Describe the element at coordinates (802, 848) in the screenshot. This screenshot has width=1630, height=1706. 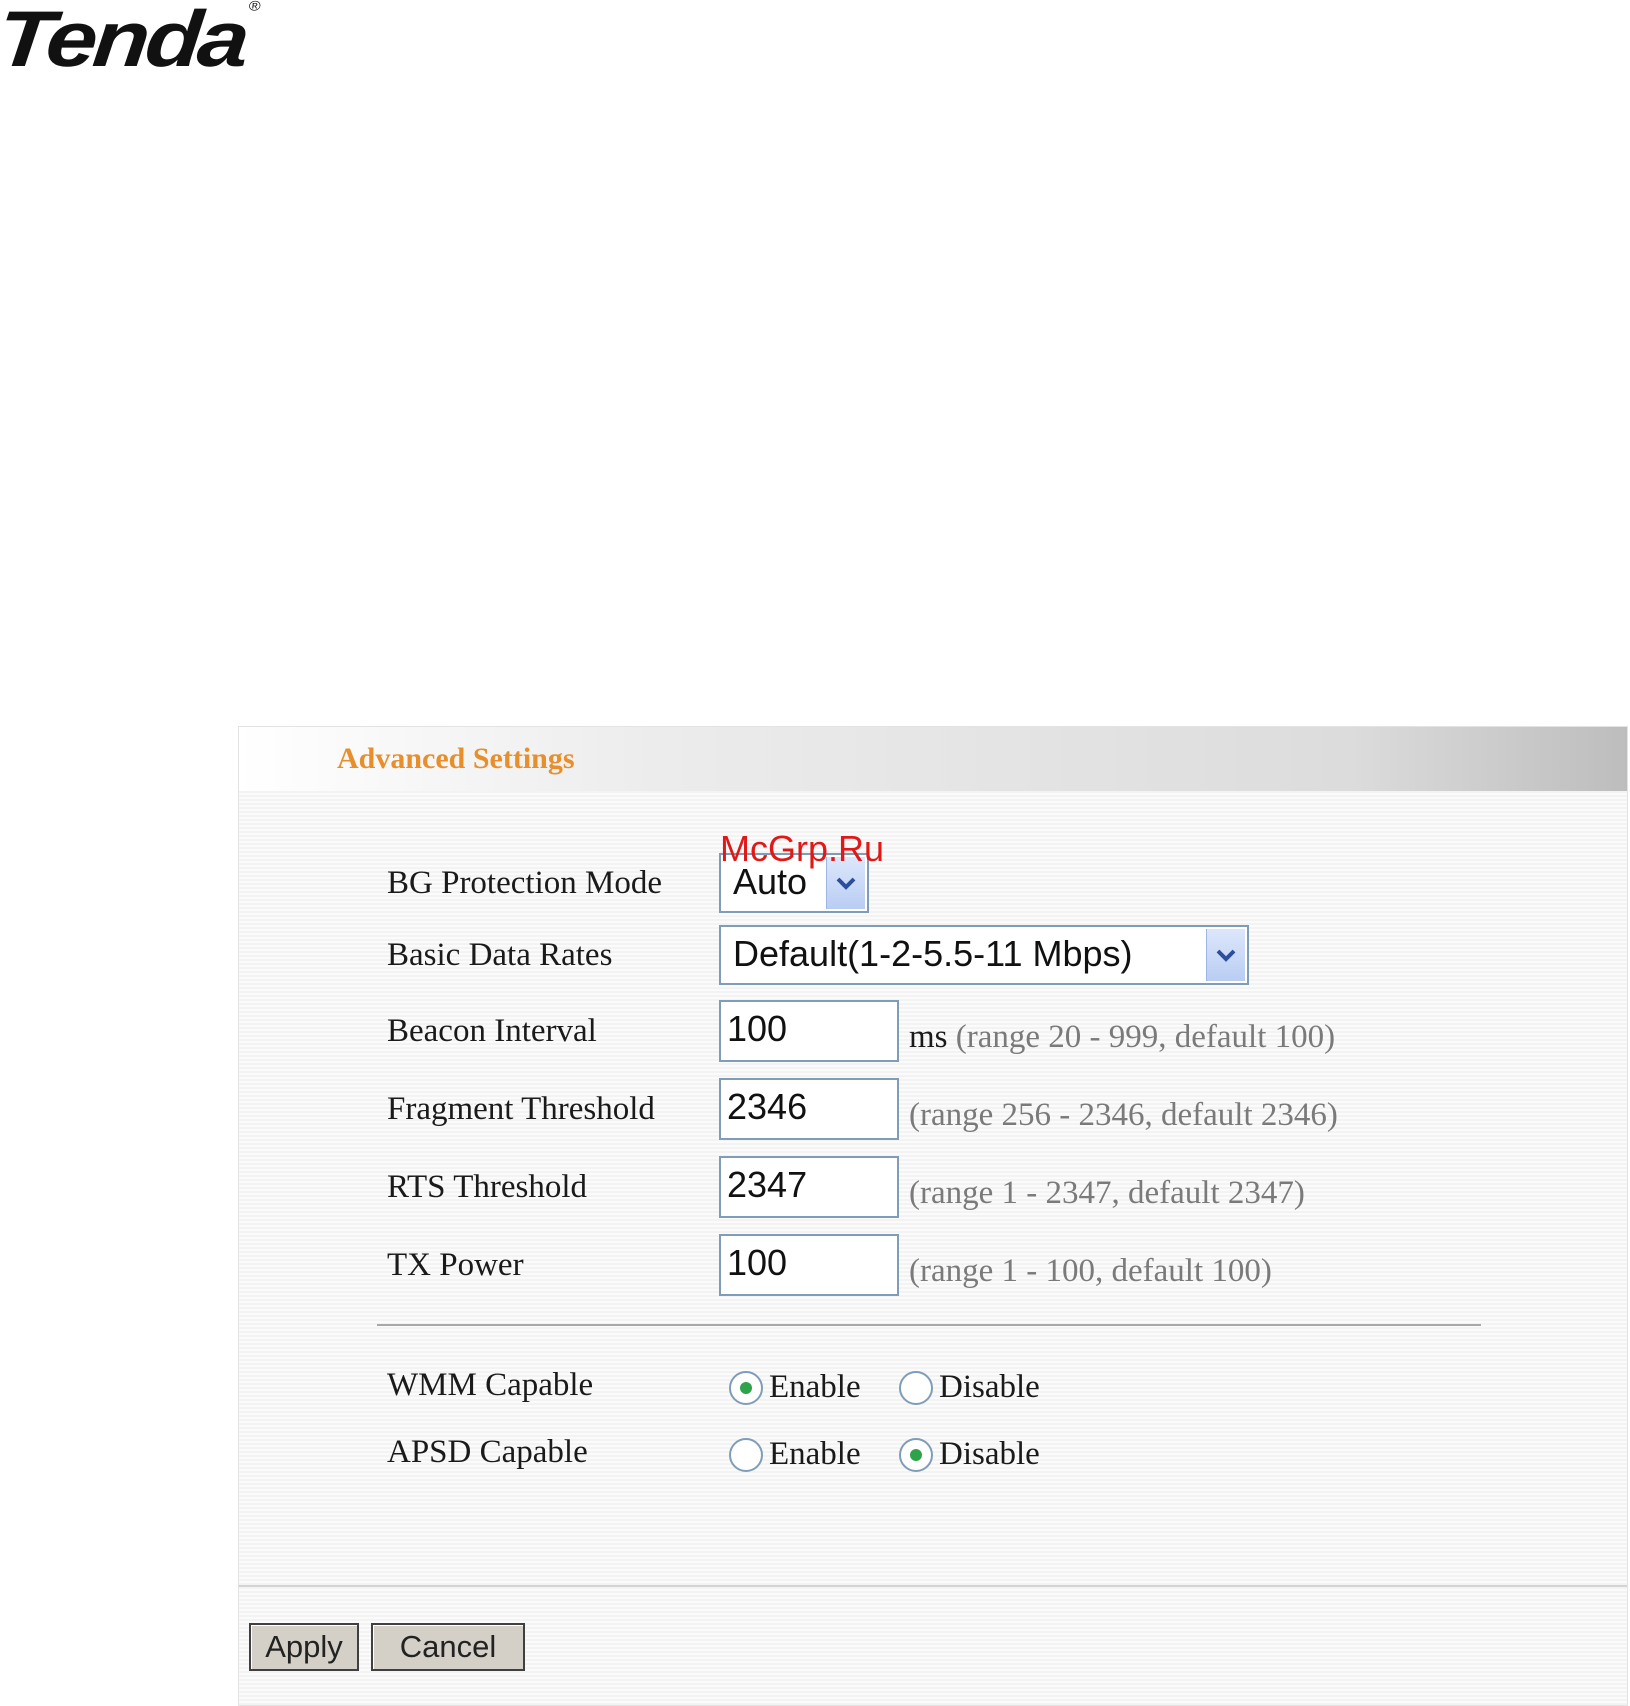
I see `watermark-text: McGrp.Ru` at that location.